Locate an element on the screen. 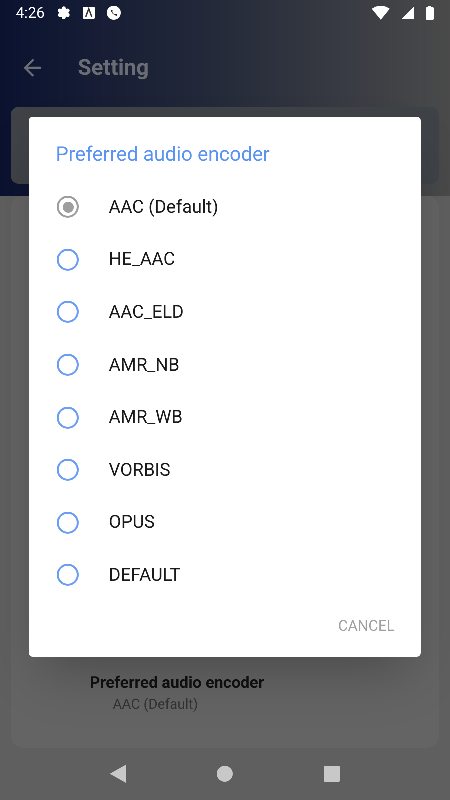 This screenshot has width=450, height=800. radio-option: DEFAULT is located at coordinates (225, 575).